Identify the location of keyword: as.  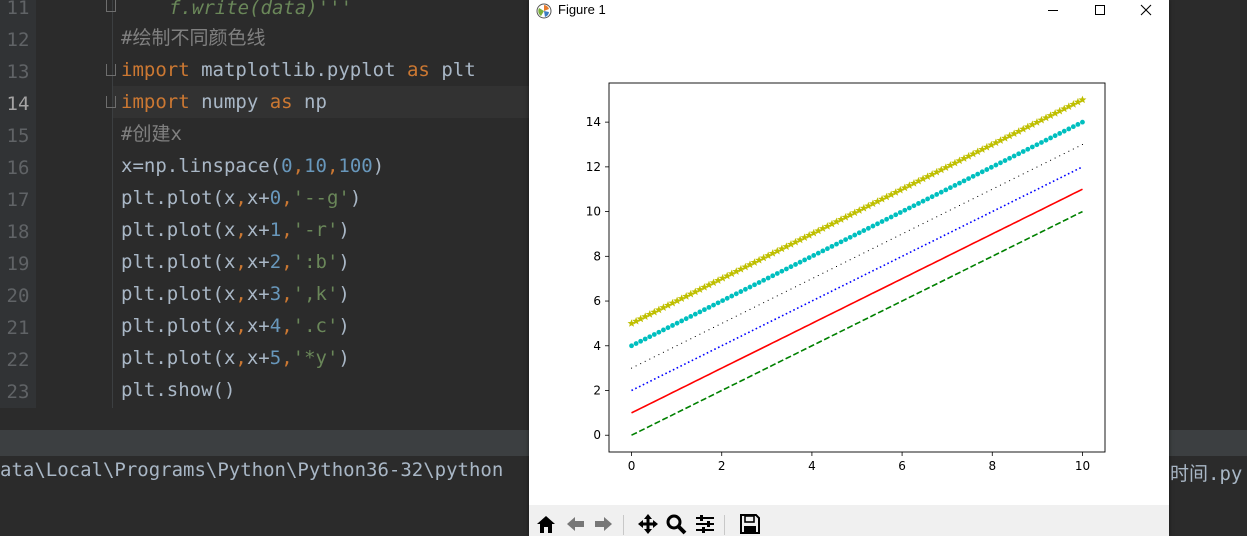
(418, 70).